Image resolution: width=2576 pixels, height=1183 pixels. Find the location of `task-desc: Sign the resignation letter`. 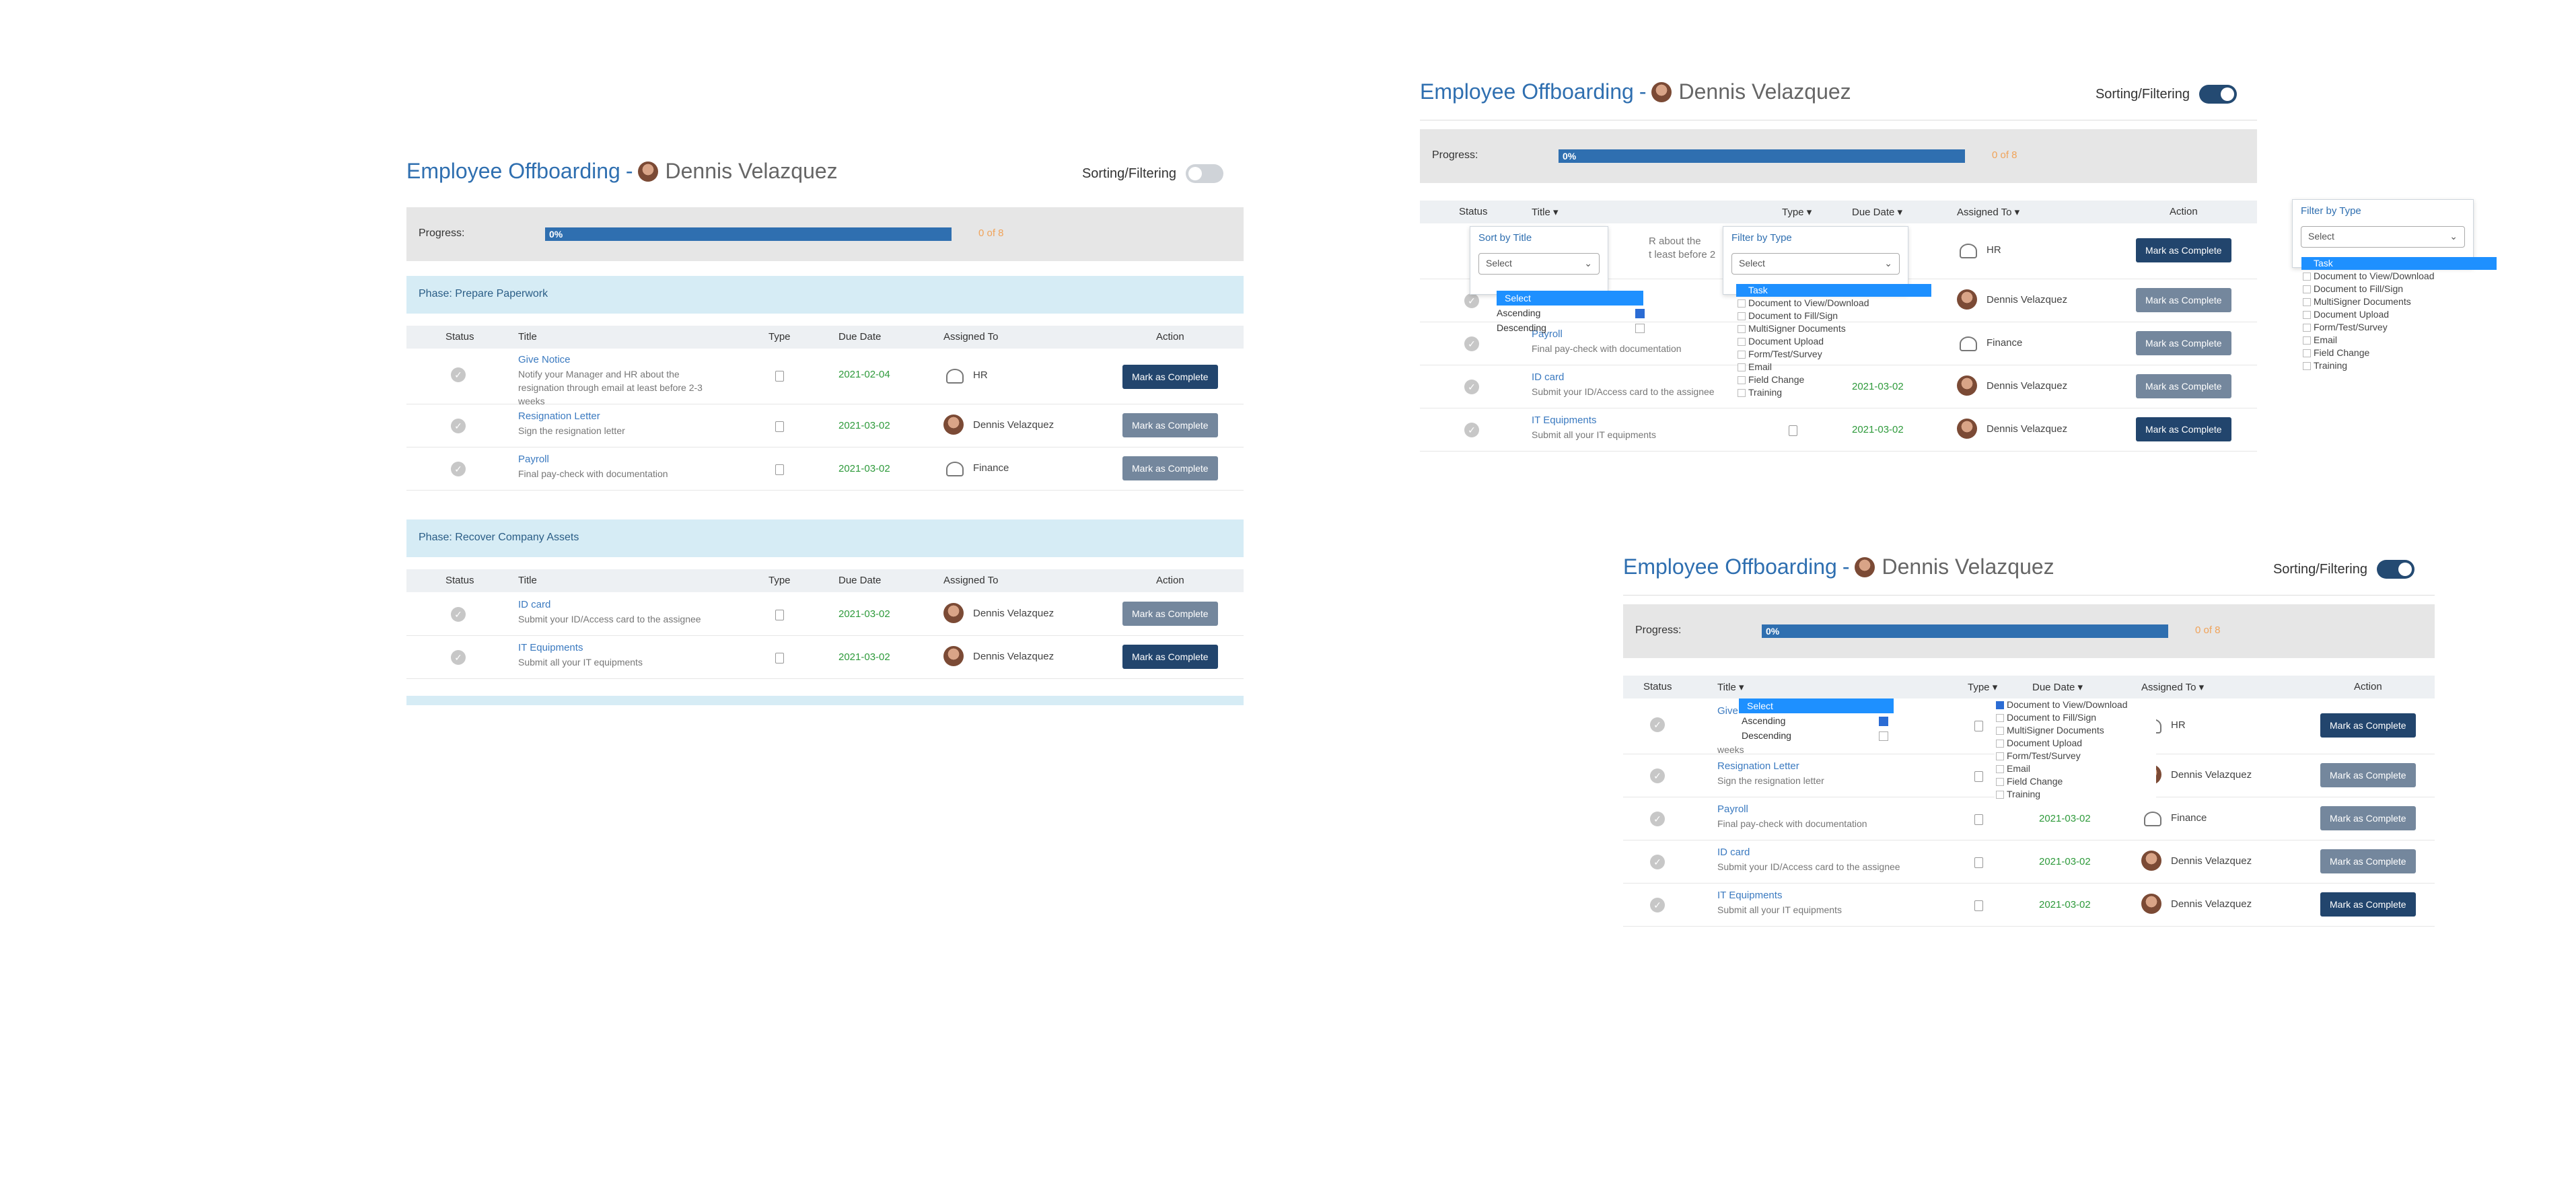

task-desc: Sign the resignation letter is located at coordinates (571, 430).